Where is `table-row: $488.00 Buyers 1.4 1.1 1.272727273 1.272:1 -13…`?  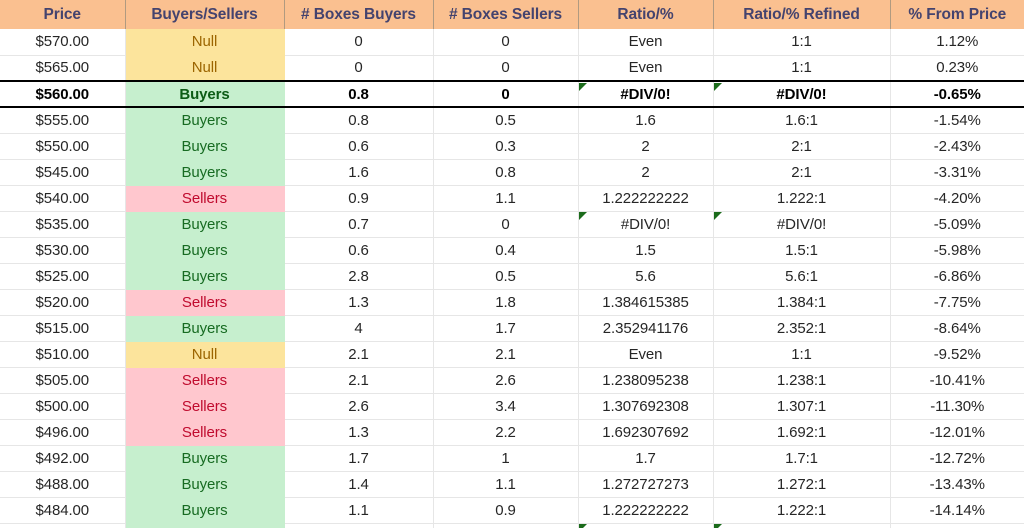 table-row: $488.00 Buyers 1.4 1.1 1.272727273 1.272:1 -13… is located at coordinates (512, 484).